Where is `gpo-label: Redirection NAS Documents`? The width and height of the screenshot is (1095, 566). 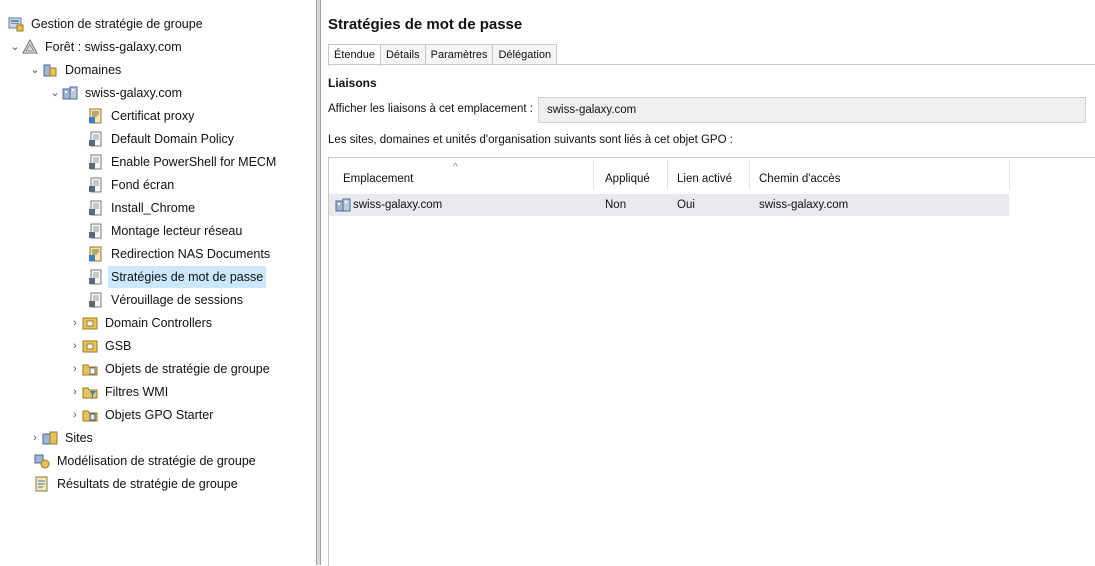 gpo-label: Redirection NAS Documents is located at coordinates (191, 254).